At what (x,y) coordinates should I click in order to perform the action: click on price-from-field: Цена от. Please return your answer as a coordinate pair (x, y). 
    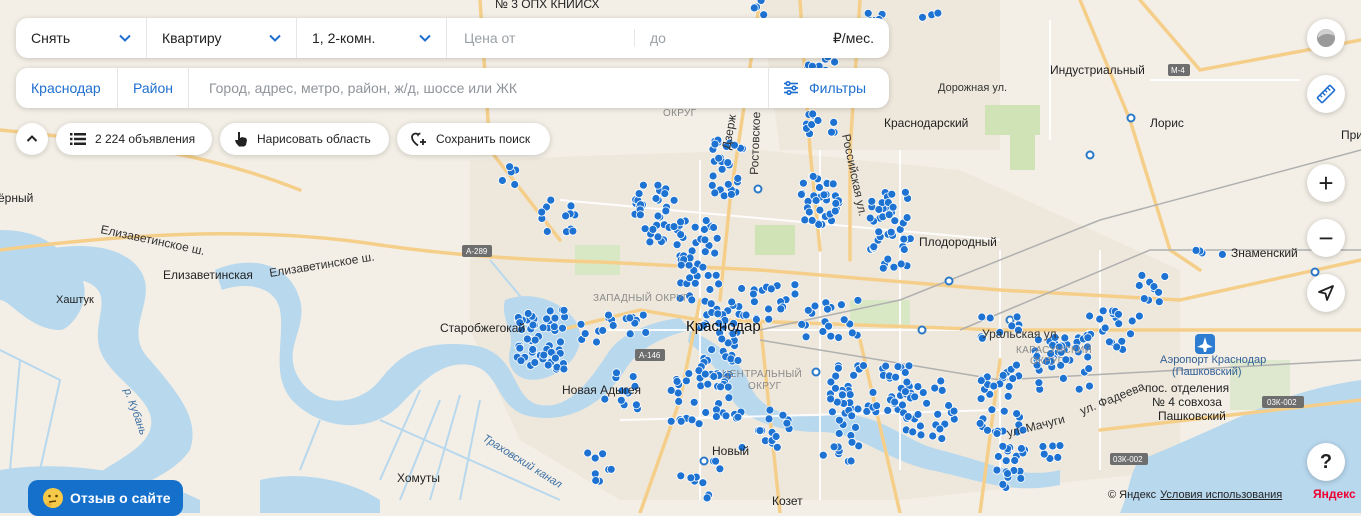
    Looking at the image, I should click on (541, 38).